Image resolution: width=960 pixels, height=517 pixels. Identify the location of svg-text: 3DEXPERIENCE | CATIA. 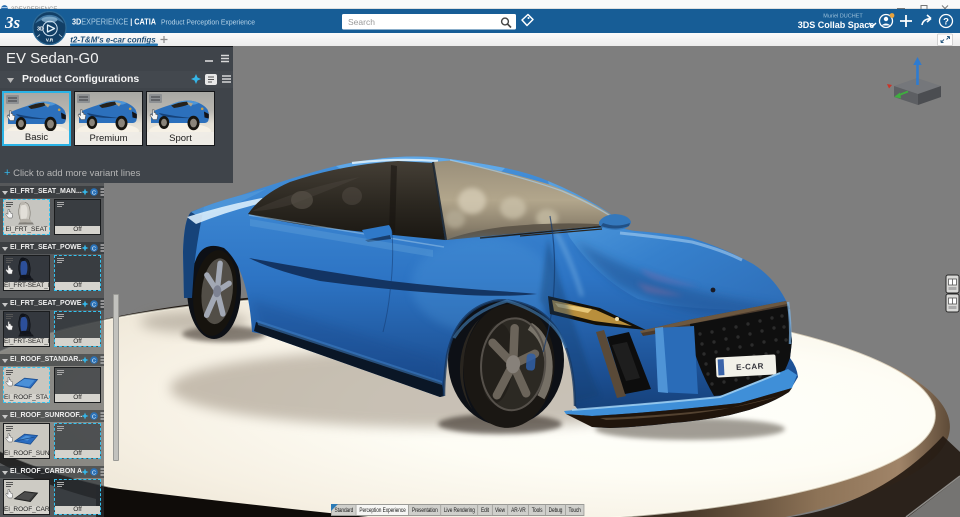
(114, 22).